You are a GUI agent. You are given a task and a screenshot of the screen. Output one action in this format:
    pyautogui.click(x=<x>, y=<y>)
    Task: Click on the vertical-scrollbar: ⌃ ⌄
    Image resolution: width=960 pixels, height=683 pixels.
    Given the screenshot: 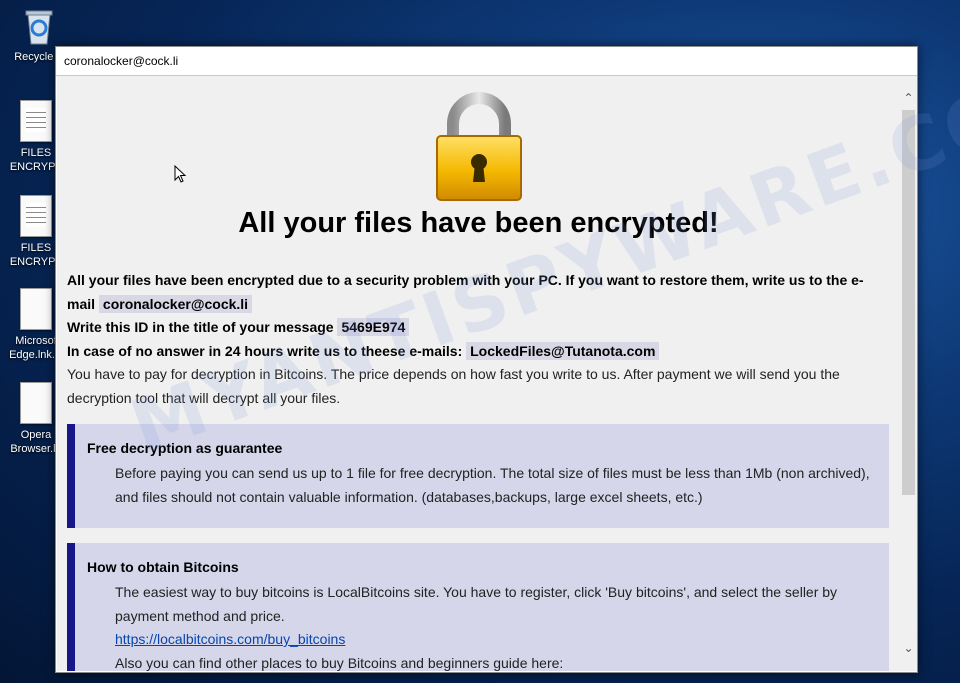 What is the action you would take?
    pyautogui.click(x=908, y=373)
    